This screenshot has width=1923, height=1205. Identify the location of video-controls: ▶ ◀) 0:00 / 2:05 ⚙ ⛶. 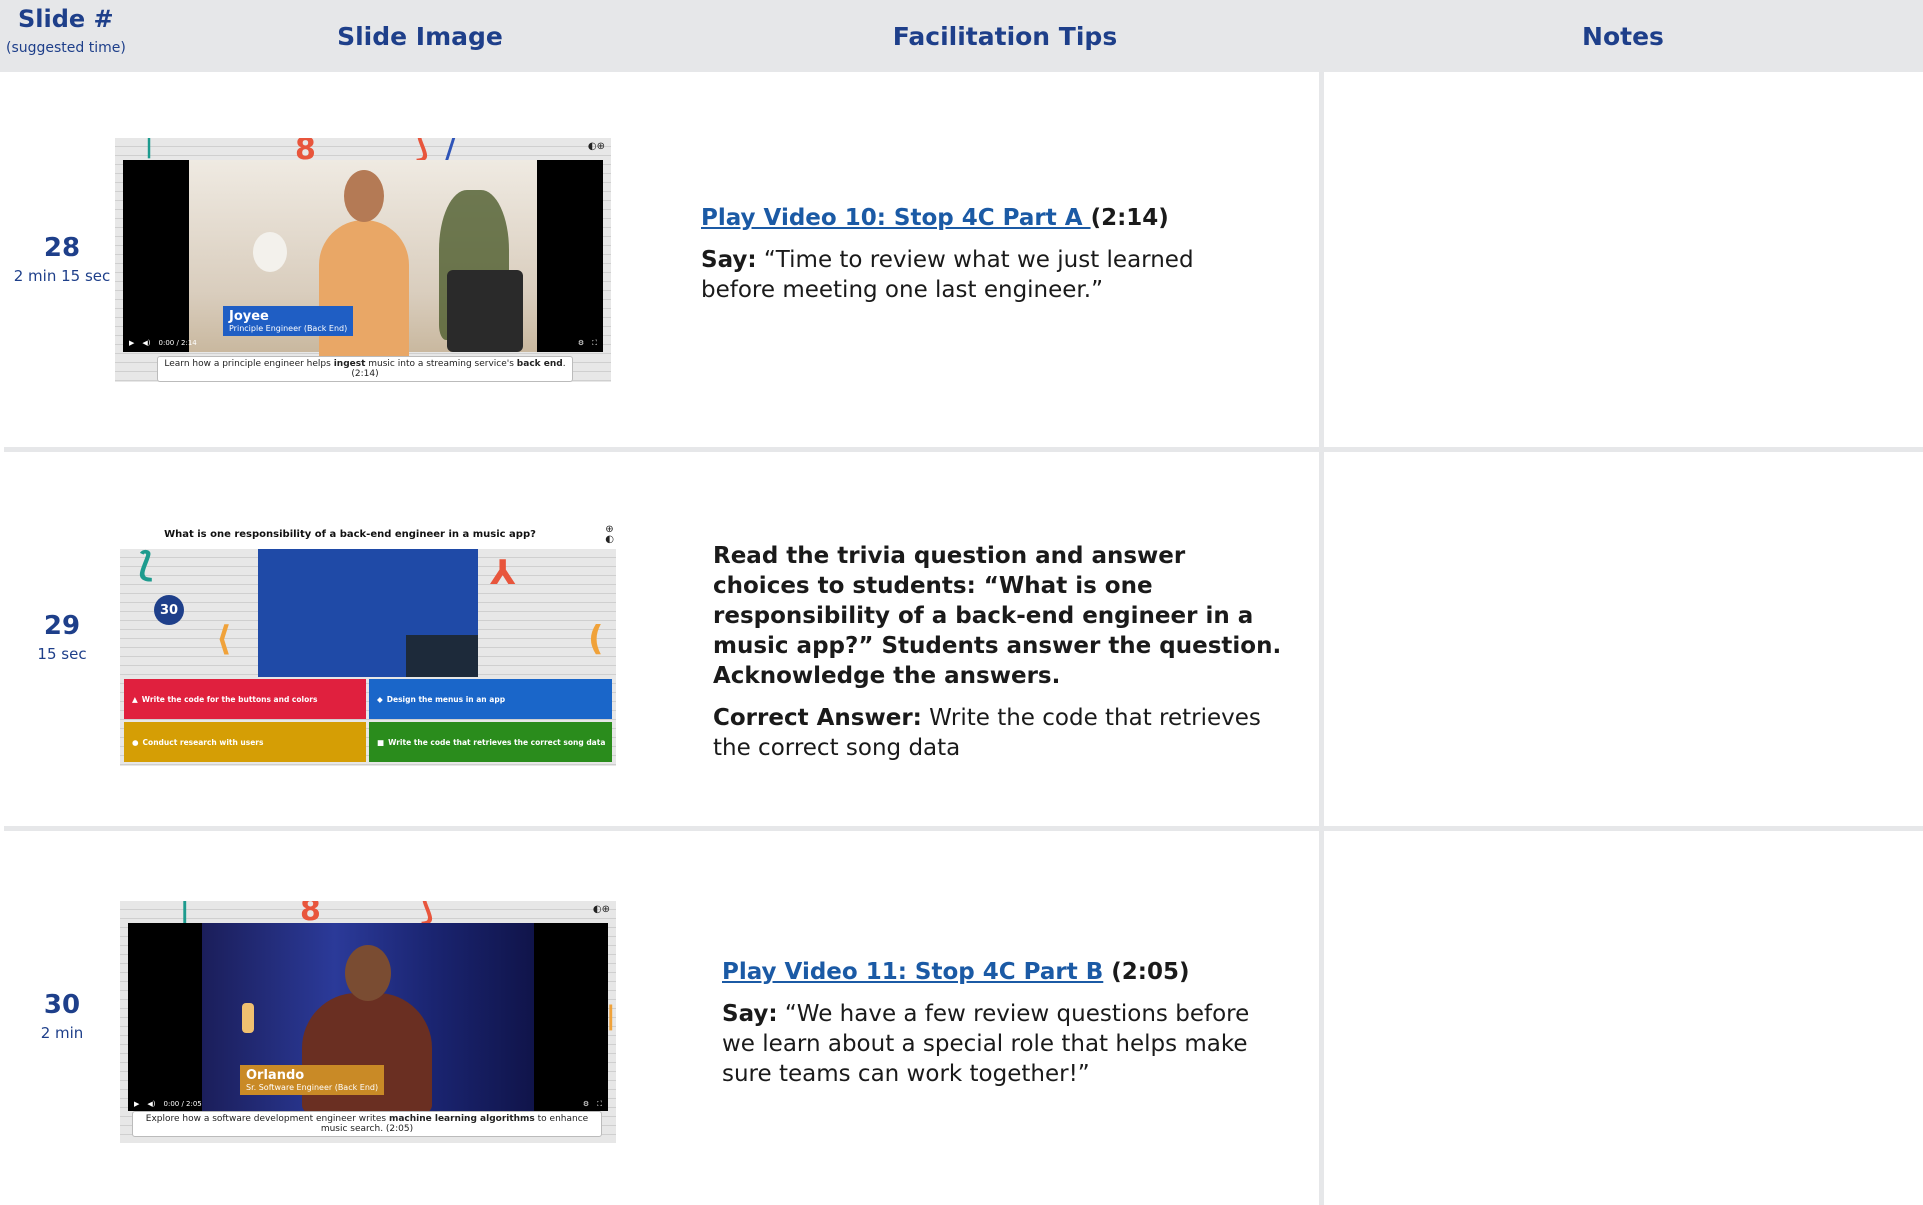
(368, 1104).